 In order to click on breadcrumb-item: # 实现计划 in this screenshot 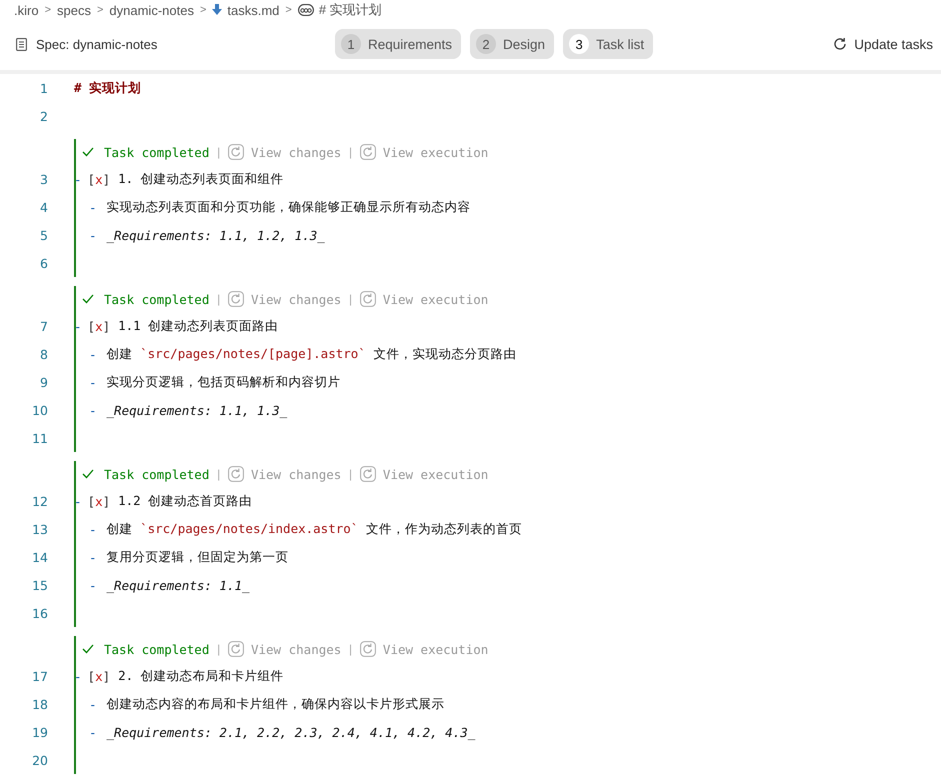, I will do `click(350, 10)`.